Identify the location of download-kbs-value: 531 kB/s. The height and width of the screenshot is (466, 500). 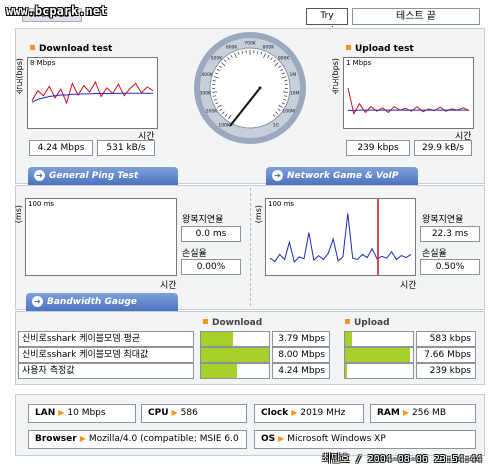
(126, 148).